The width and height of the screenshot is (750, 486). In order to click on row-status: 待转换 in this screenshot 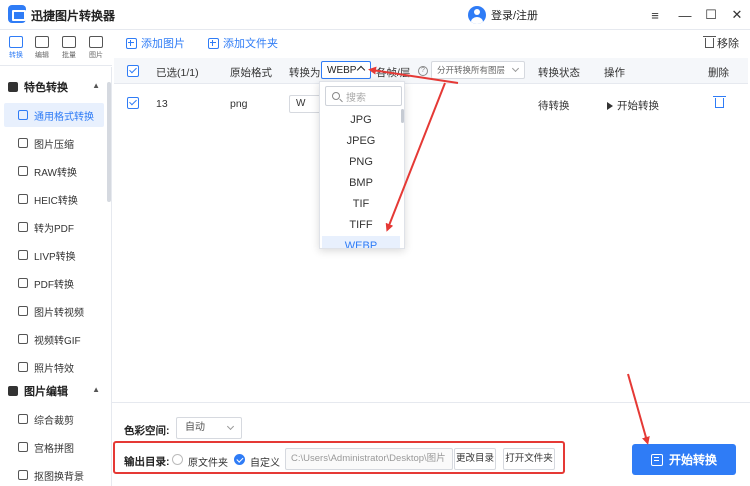, I will do `click(554, 106)`.